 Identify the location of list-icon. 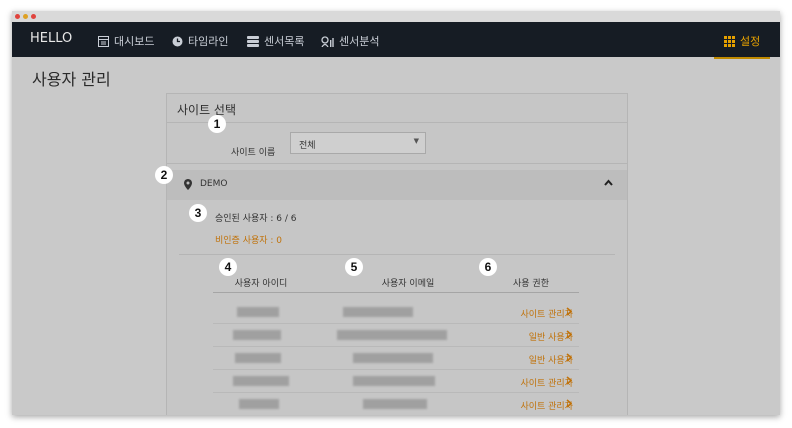
(253, 41).